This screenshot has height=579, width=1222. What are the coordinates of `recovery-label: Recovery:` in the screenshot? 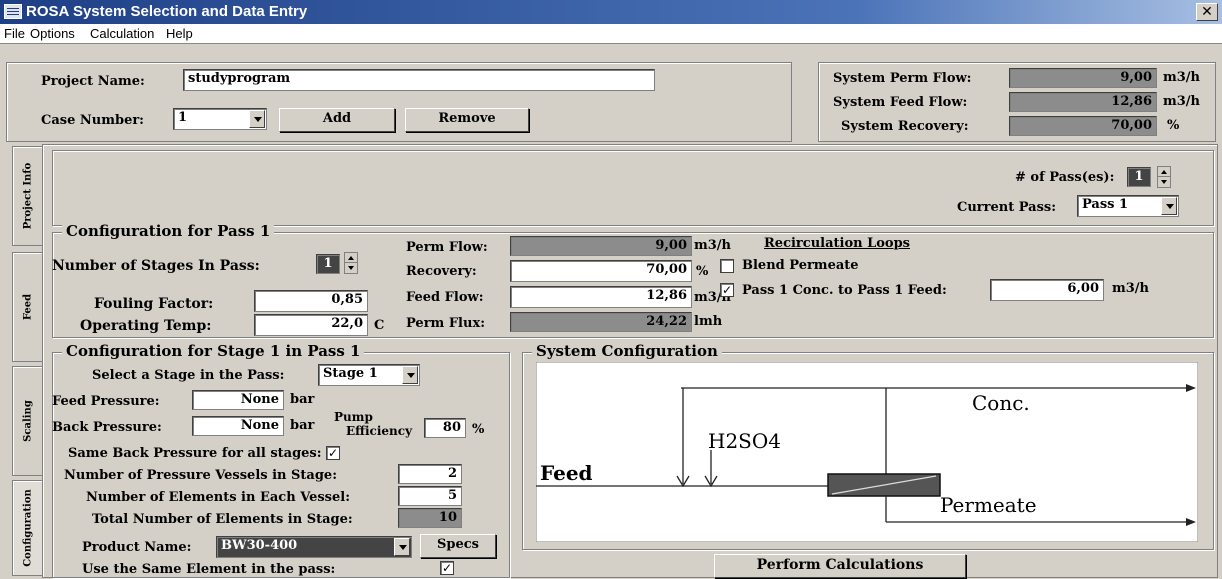 It's located at (441, 271).